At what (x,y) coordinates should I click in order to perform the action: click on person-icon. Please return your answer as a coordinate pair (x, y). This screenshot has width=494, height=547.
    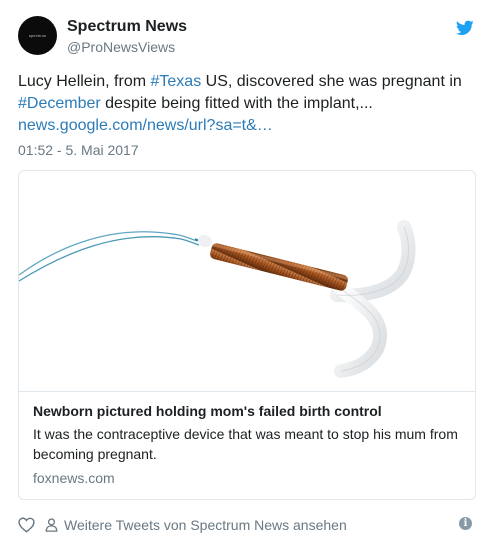
    Looking at the image, I should click on (51, 525).